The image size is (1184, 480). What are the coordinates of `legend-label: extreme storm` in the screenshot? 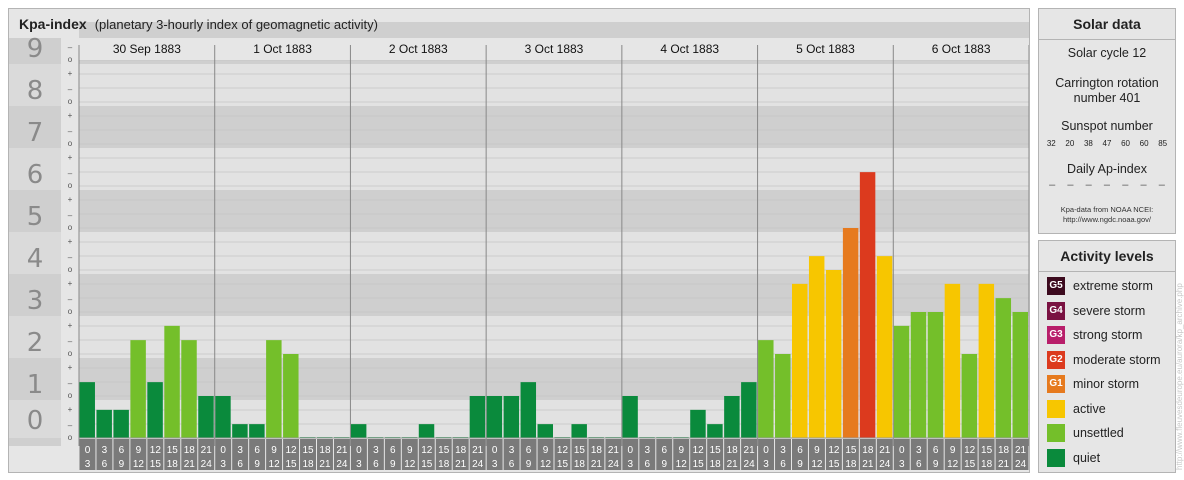 It's located at (1113, 286).